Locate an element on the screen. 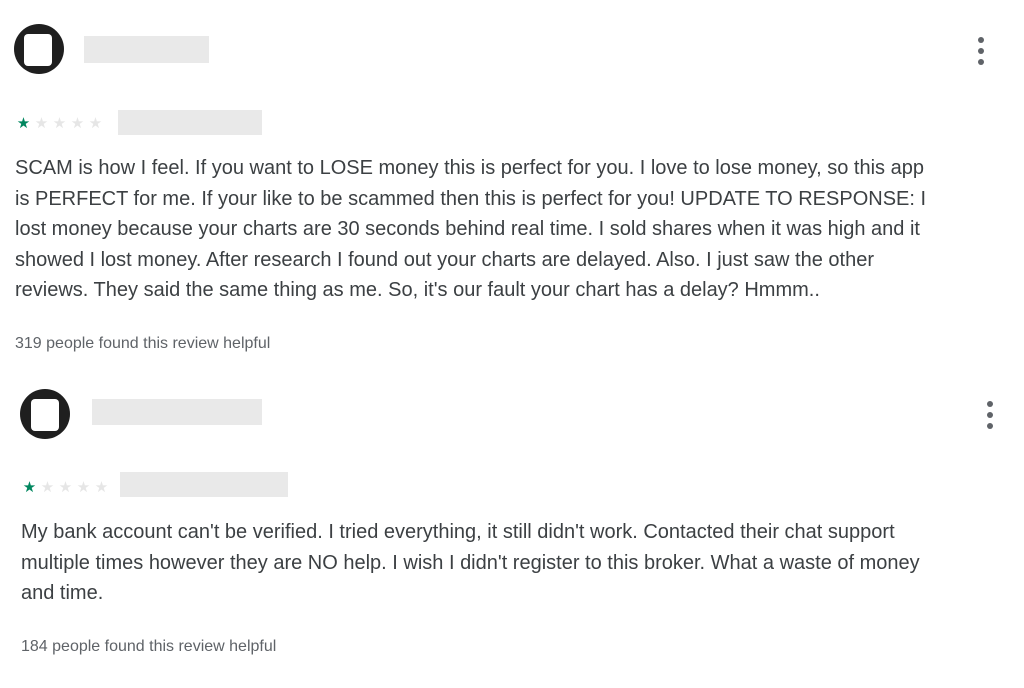 The height and width of the screenshot is (688, 1024). helpful-count: 319 people found this review helpful is located at coordinates (143, 343).